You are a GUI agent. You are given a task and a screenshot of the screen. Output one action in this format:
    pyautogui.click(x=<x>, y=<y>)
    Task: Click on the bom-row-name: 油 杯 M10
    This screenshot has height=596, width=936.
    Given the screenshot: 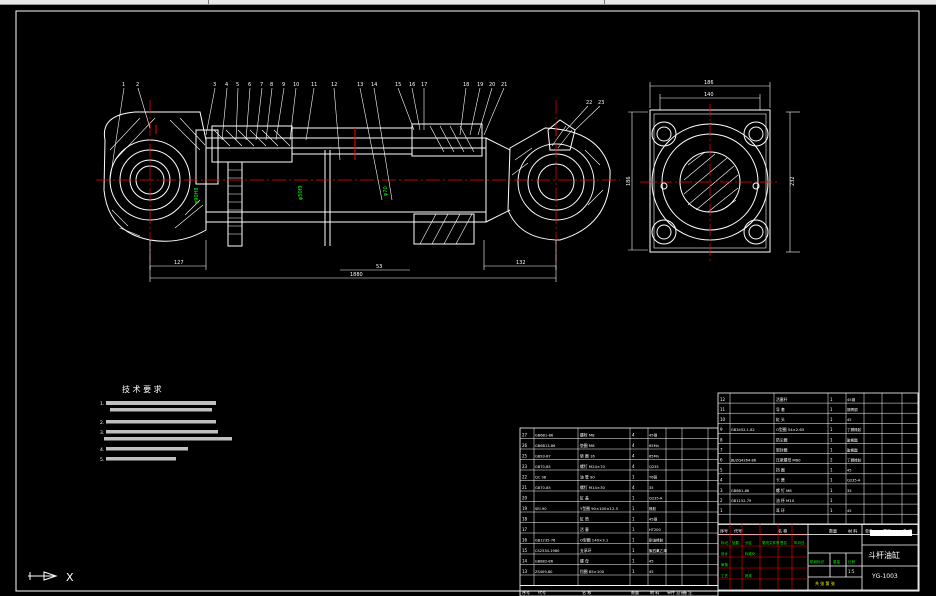 What is the action you would take?
    pyautogui.click(x=785, y=500)
    